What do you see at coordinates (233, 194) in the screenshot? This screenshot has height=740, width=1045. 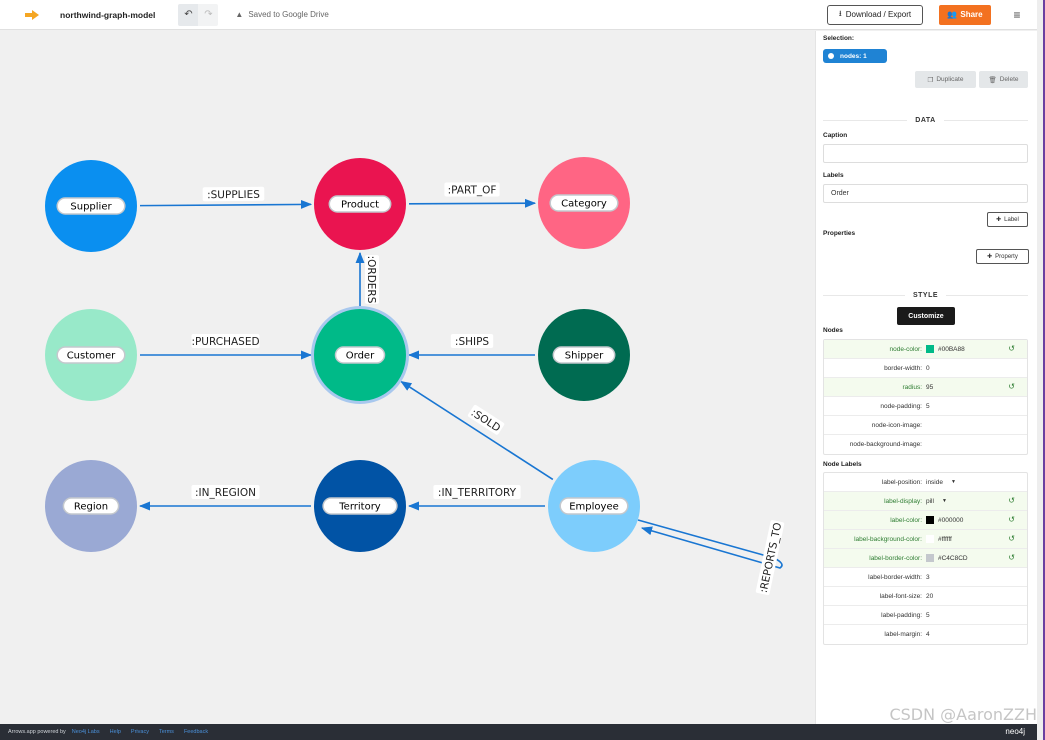 I see `relationship-supplies-label: :SUPPLIES` at bounding box center [233, 194].